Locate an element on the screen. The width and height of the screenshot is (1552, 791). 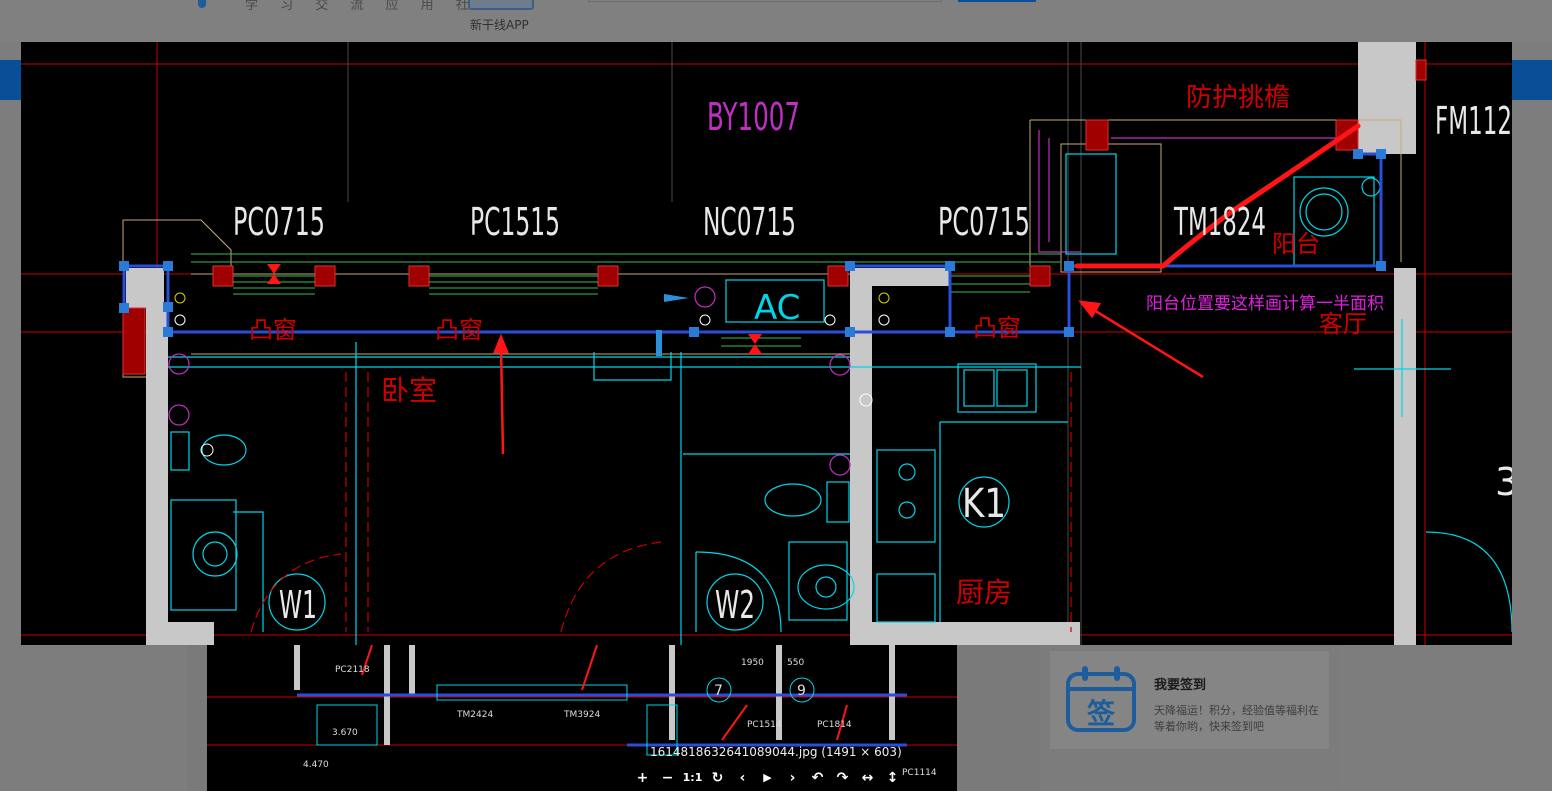
axis-number-label: 3 is located at coordinates (1503, 482).